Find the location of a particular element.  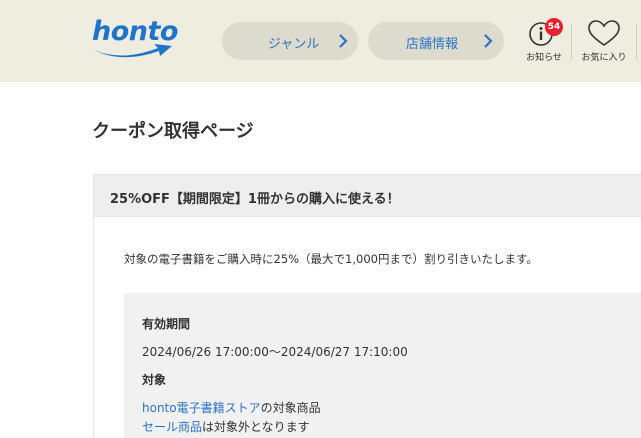

target-line-2-suffix: は対象外となります is located at coordinates (256, 427).